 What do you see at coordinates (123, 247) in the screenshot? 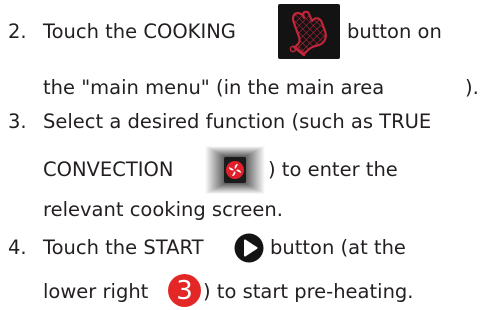
I see `step-4-text-line1-before: Touch the START` at bounding box center [123, 247].